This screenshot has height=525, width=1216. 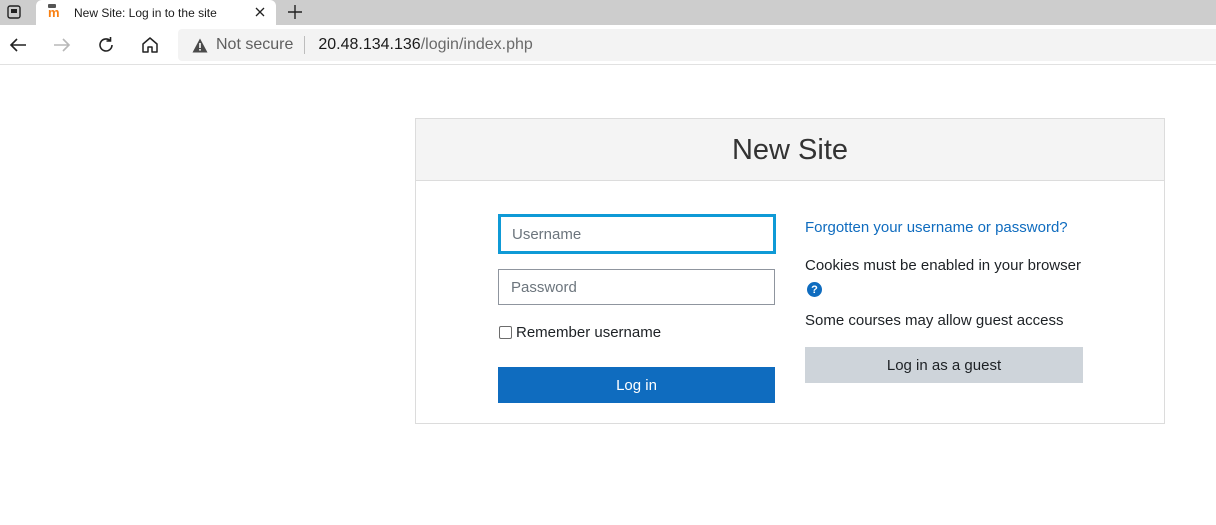 What do you see at coordinates (305, 45) in the screenshot?
I see `address-separator` at bounding box center [305, 45].